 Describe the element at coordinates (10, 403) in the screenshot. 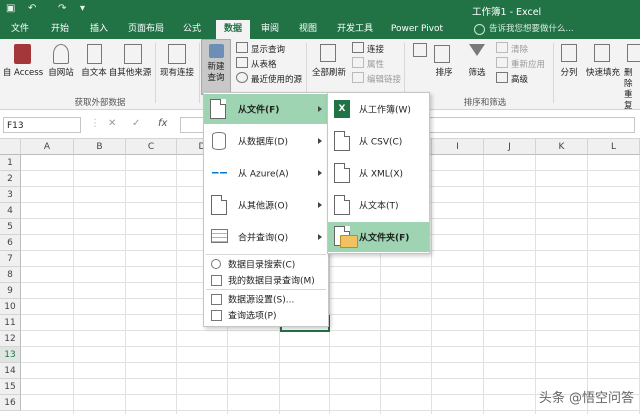

I see `row-header-16: 16` at that location.